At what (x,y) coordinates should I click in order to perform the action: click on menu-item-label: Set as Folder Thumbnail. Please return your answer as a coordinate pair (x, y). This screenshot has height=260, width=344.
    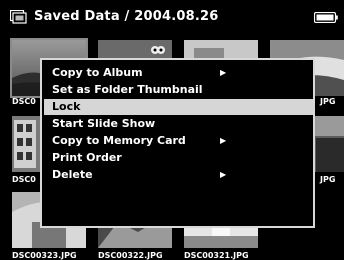
    Looking at the image, I should click on (127, 89).